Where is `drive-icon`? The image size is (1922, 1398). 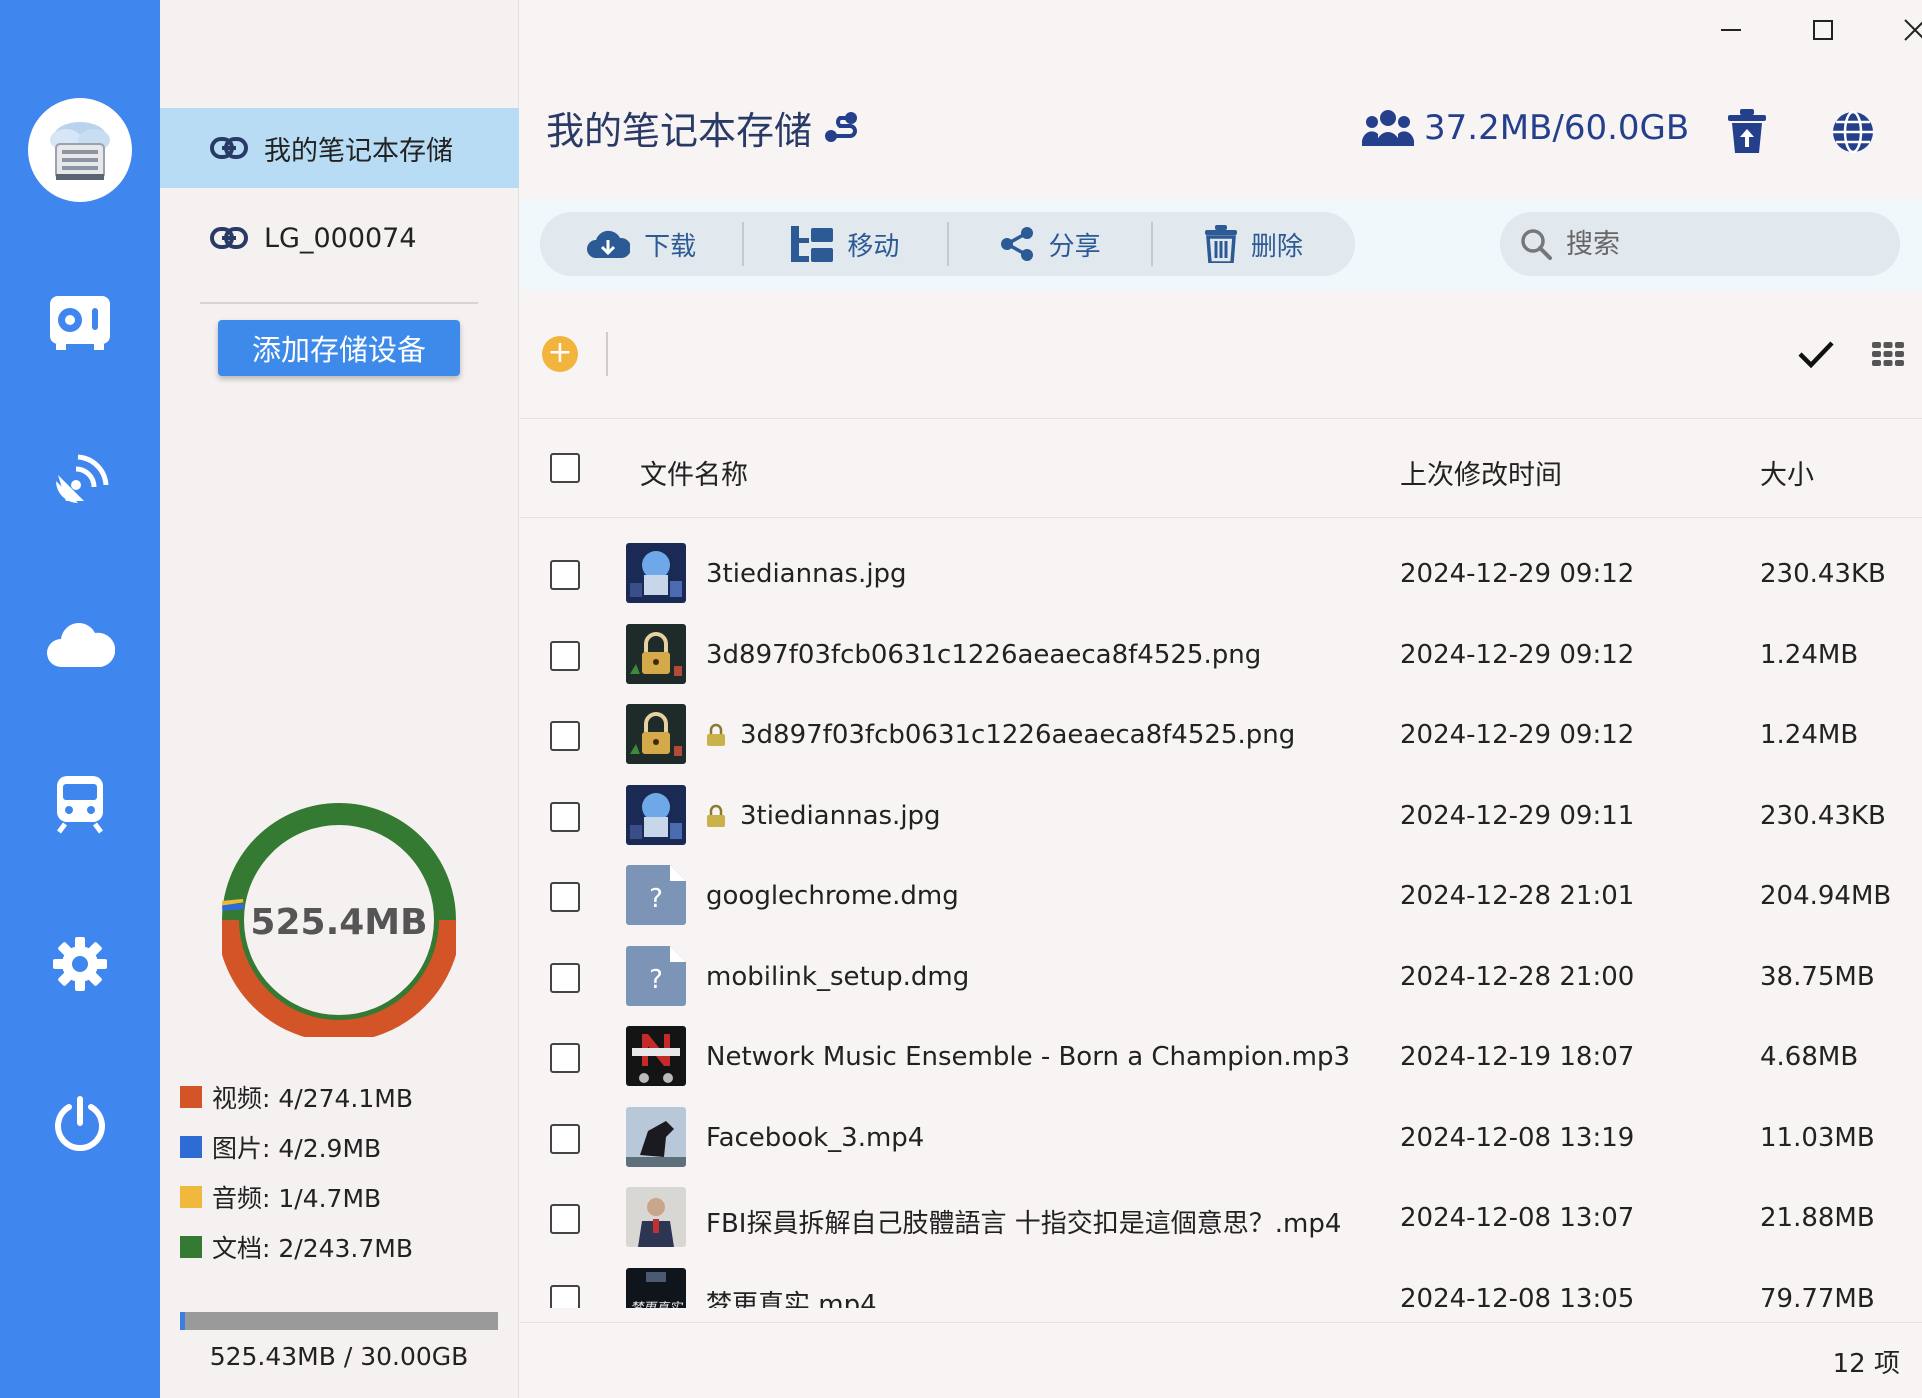 drive-icon is located at coordinates (80, 323).